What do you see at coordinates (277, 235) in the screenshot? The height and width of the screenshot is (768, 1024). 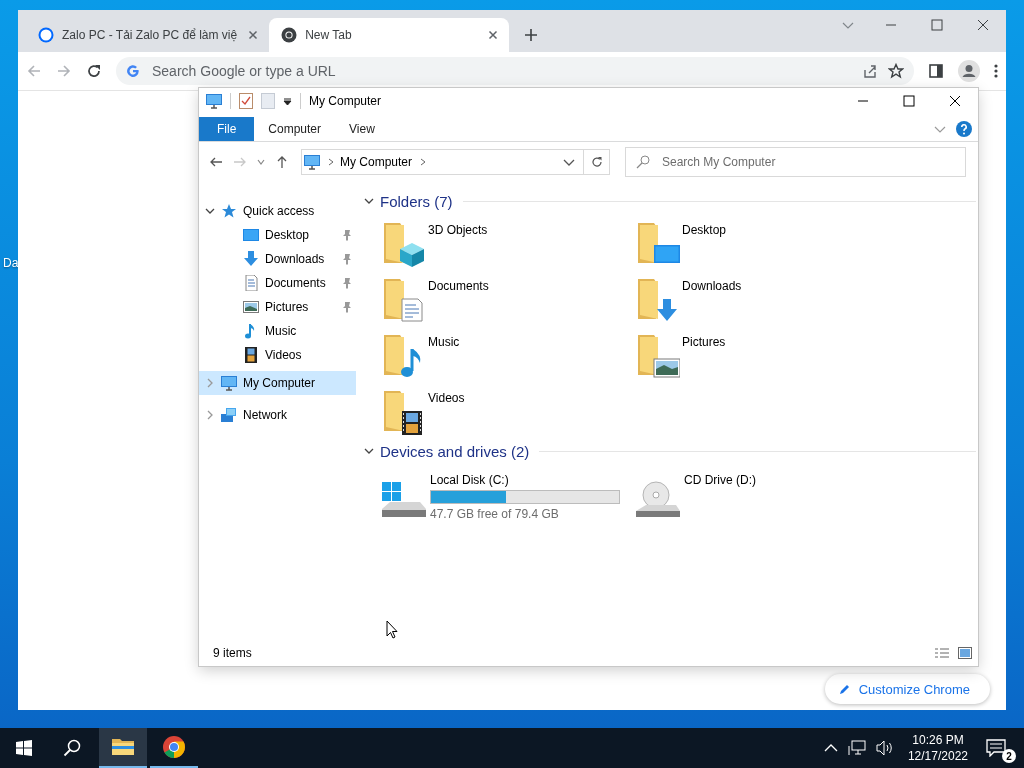 I see `nav-item: Desktop` at bounding box center [277, 235].